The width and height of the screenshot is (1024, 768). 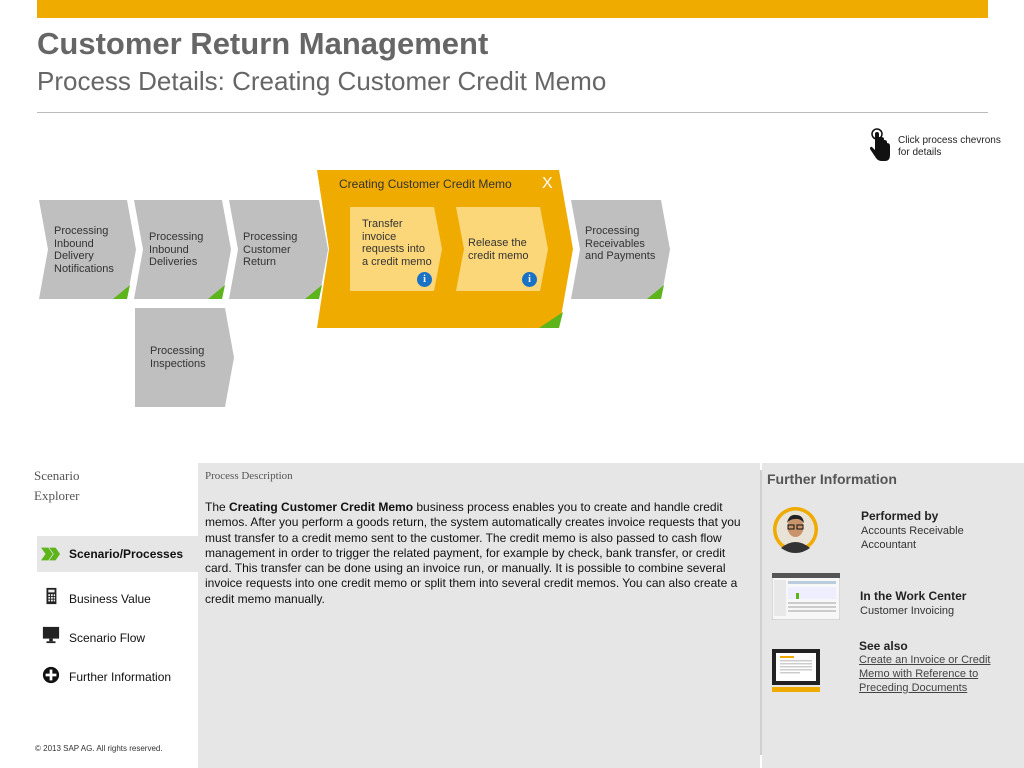 What do you see at coordinates (107, 638) in the screenshot?
I see `nav-item-label: Scenario Flow` at bounding box center [107, 638].